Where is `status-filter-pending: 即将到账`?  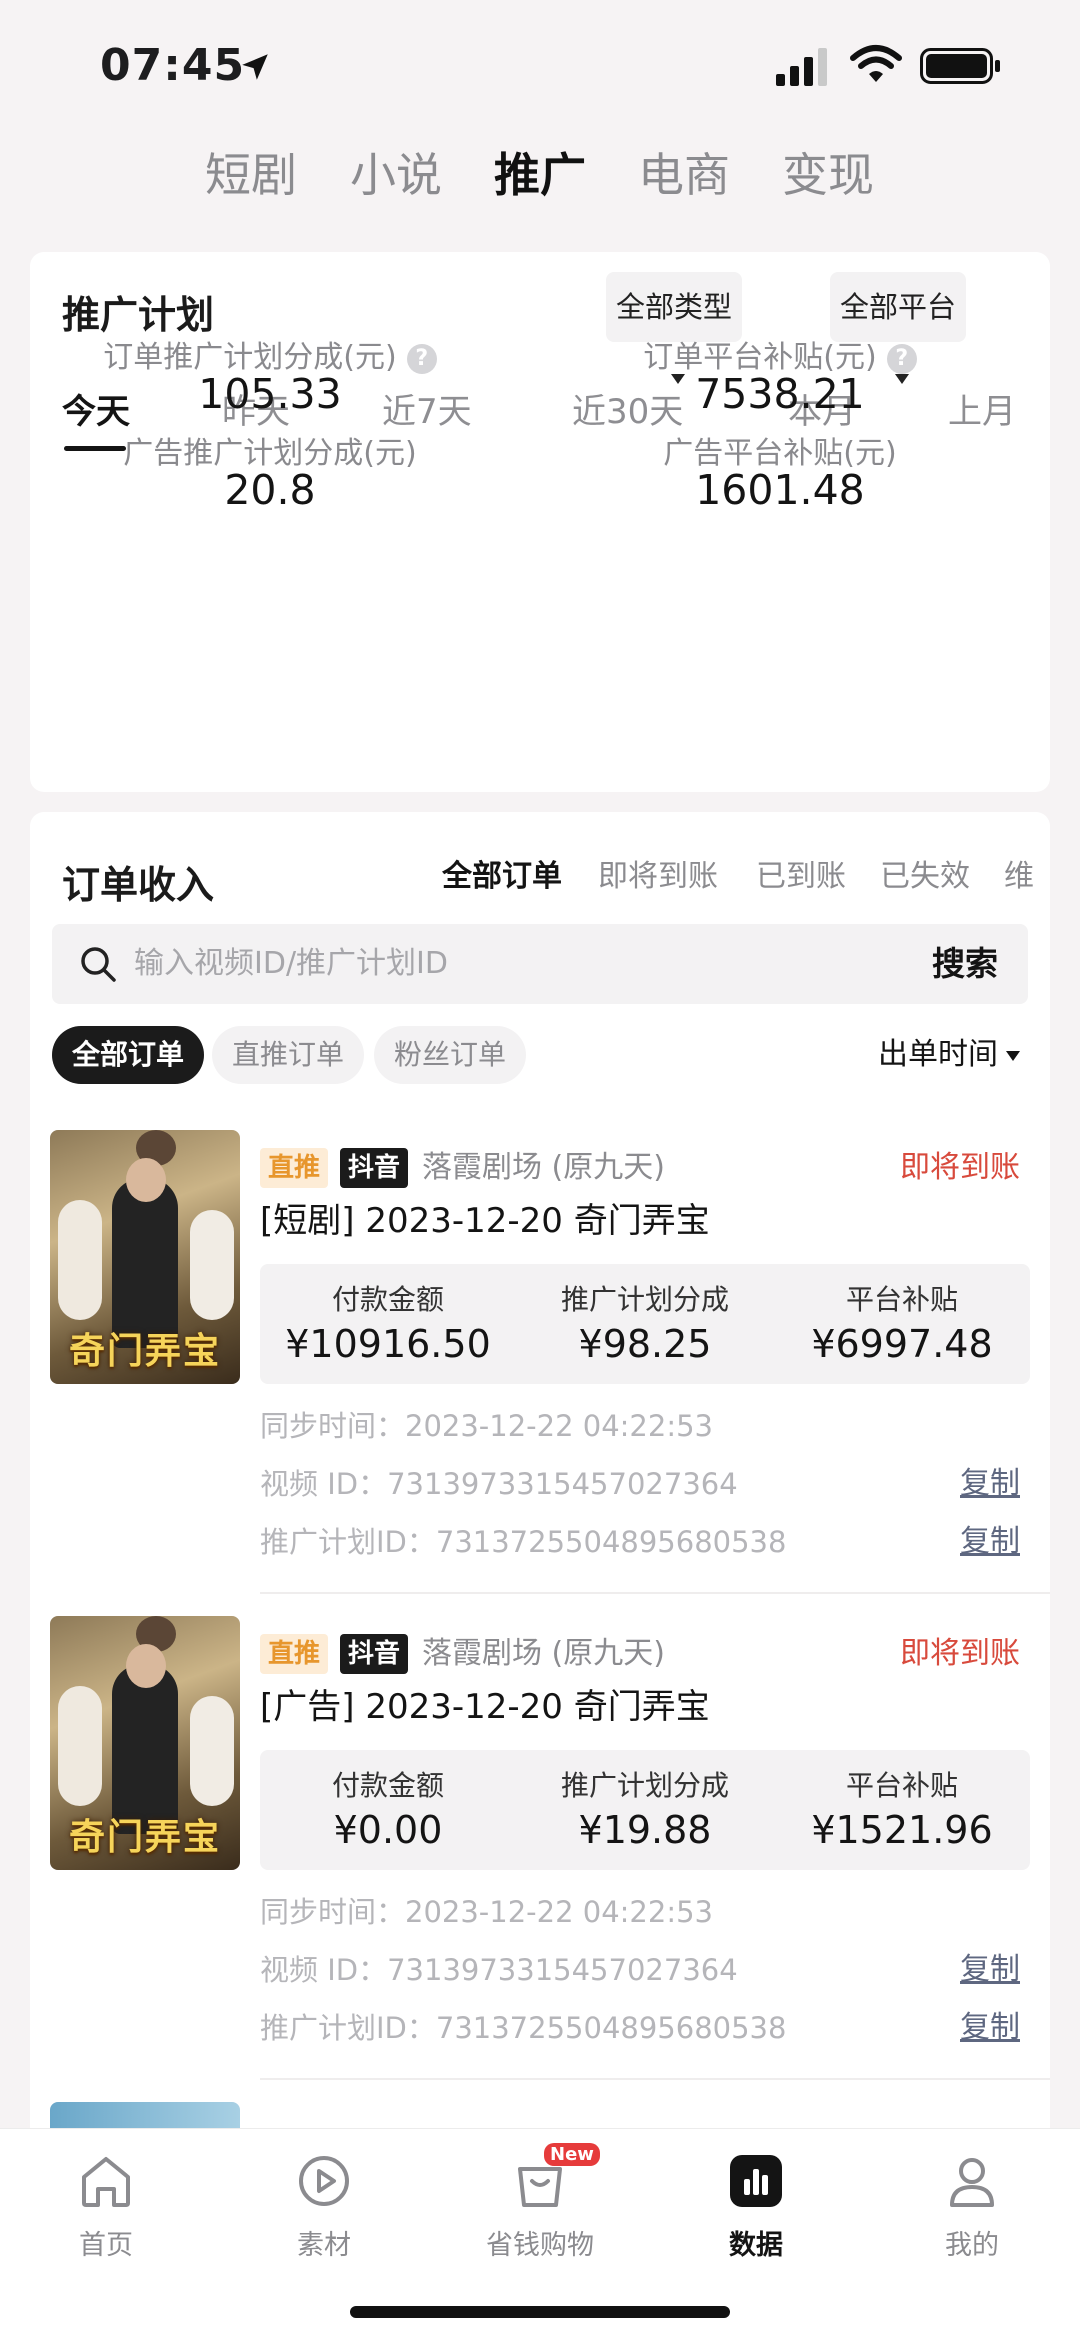
status-filter-pending: 即将到账 is located at coordinates (658, 877).